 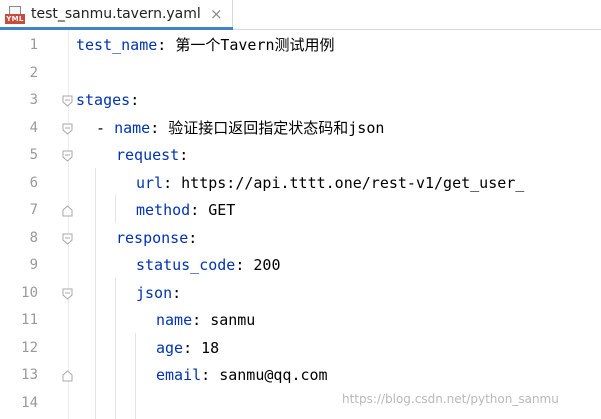 I want to click on line-number: 6, so click(x=33, y=183).